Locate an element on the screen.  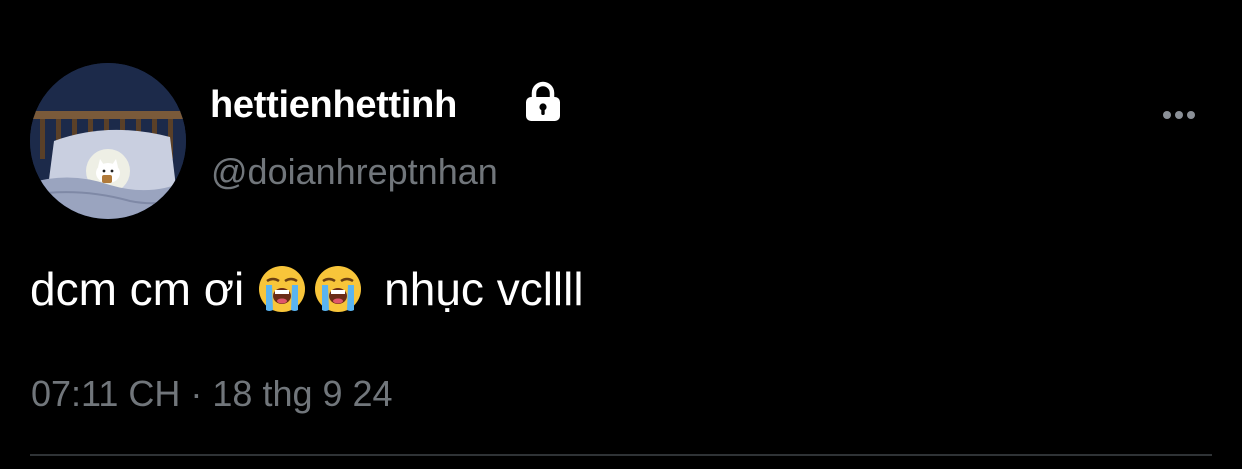
user-avatar is located at coordinates (108, 141).